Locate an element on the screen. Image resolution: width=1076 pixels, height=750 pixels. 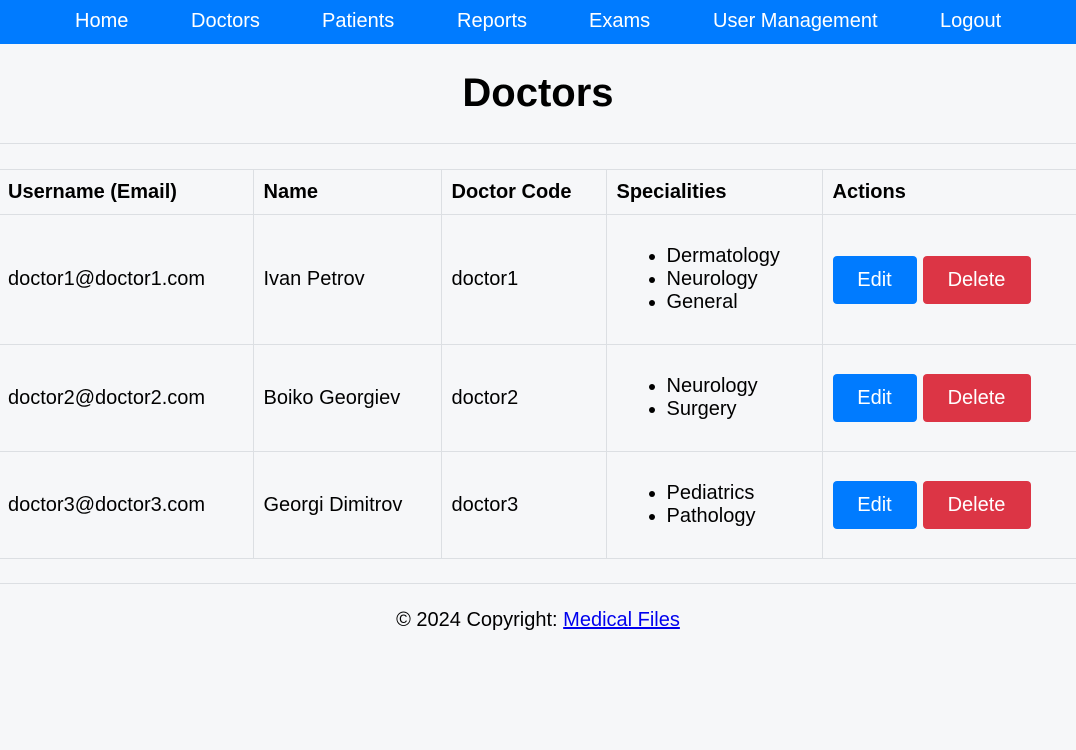
specialities-list: Pediatrics Pathology is located at coordinates (714, 505).